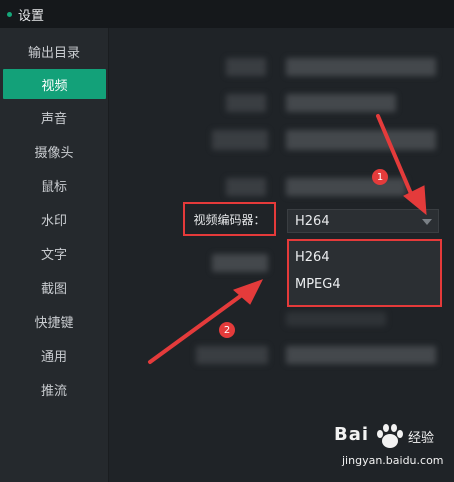 The image size is (454, 482). Describe the element at coordinates (352, 434) in the screenshot. I see `watermark-brand: Bai` at that location.